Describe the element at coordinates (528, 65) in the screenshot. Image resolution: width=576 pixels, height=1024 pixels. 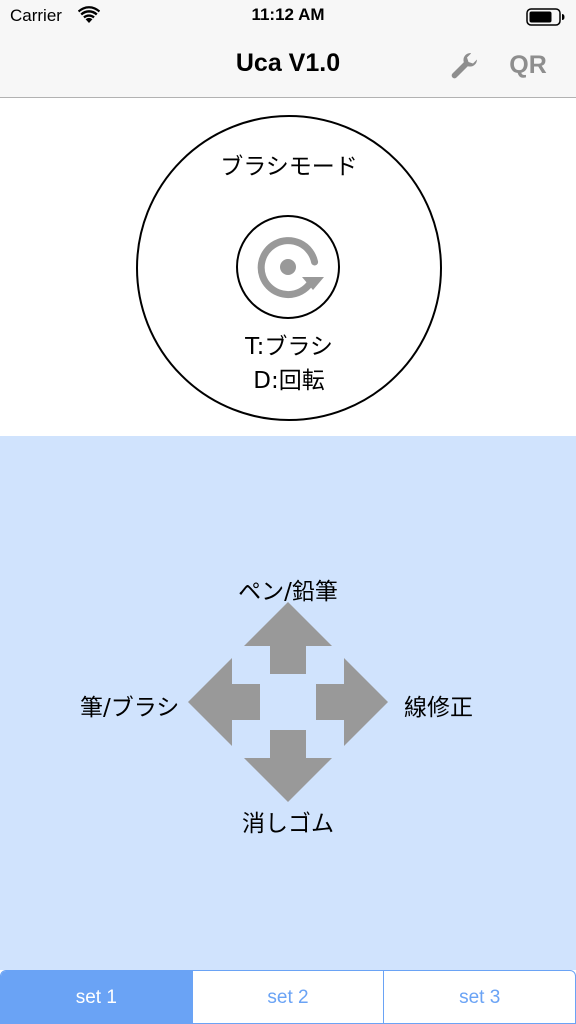
I see `qr-button: QR` at that location.